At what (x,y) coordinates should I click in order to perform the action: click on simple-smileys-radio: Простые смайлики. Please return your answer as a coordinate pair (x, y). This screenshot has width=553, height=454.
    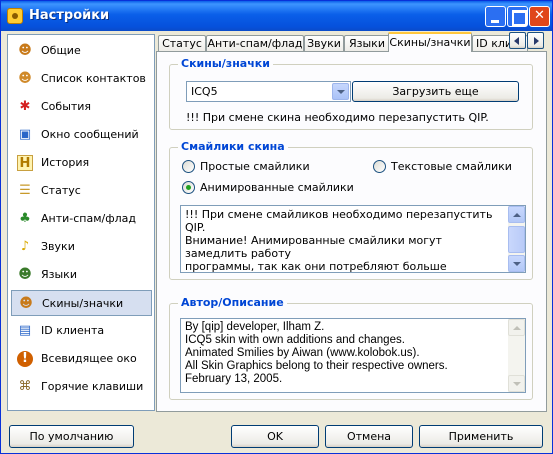
    Looking at the image, I should click on (252, 167).